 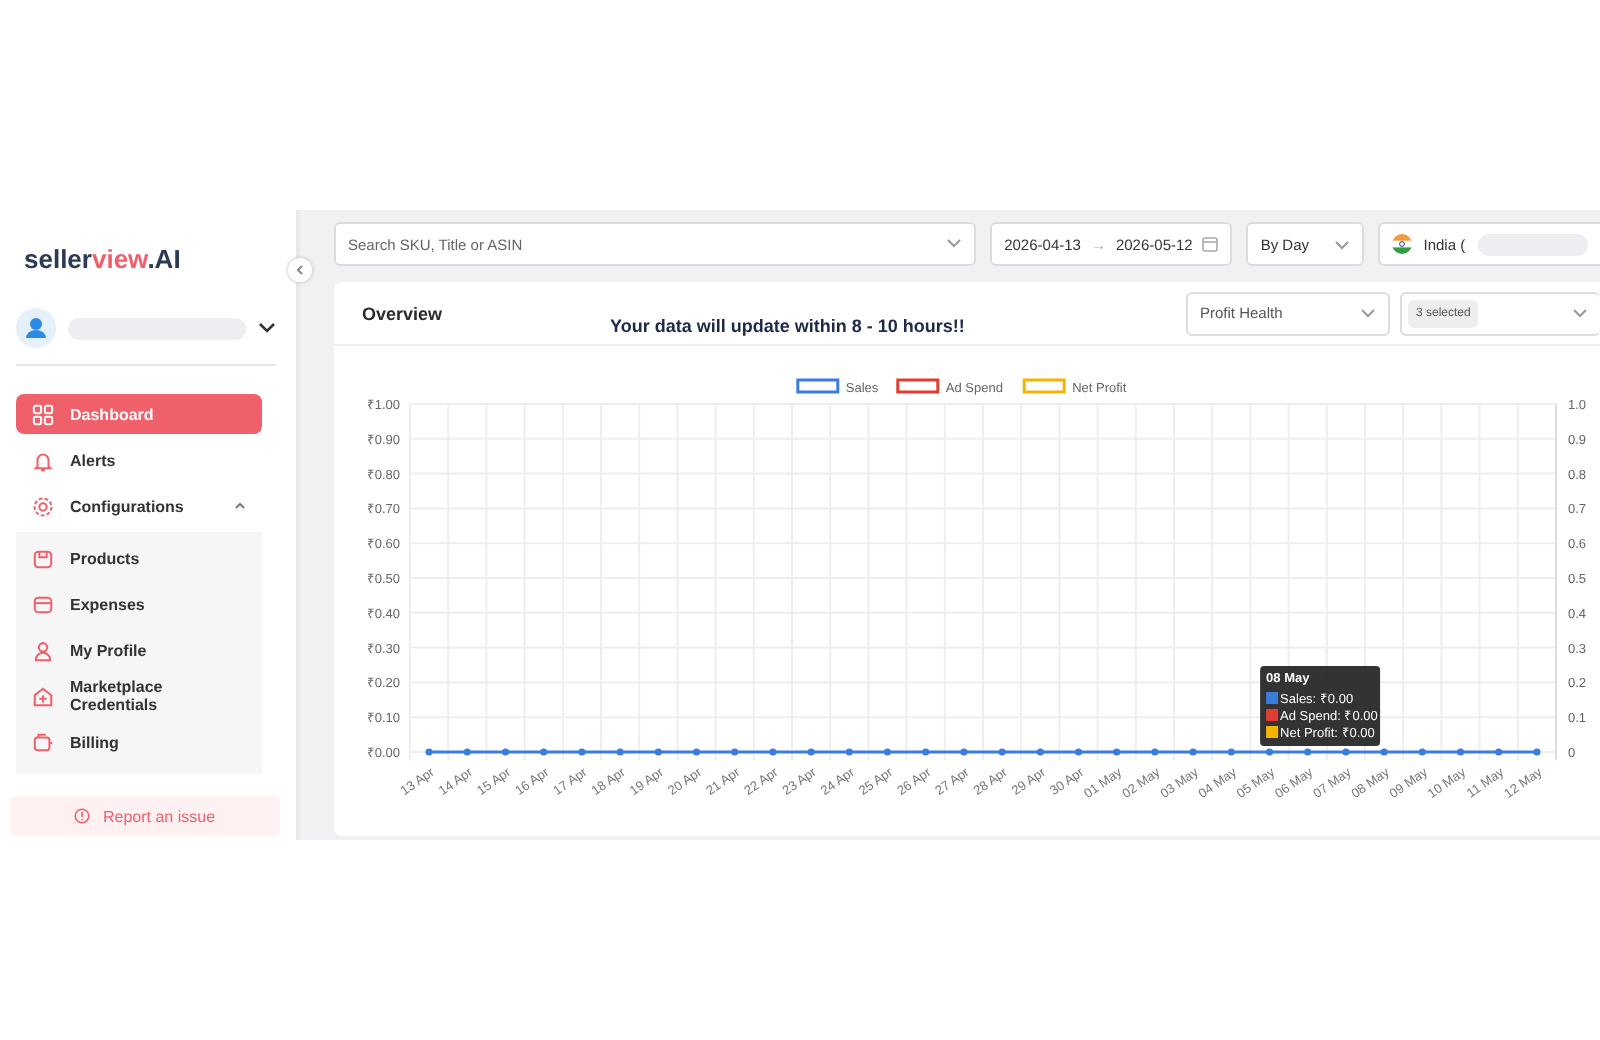 What do you see at coordinates (82, 816) in the screenshot?
I see `info-icon` at bounding box center [82, 816].